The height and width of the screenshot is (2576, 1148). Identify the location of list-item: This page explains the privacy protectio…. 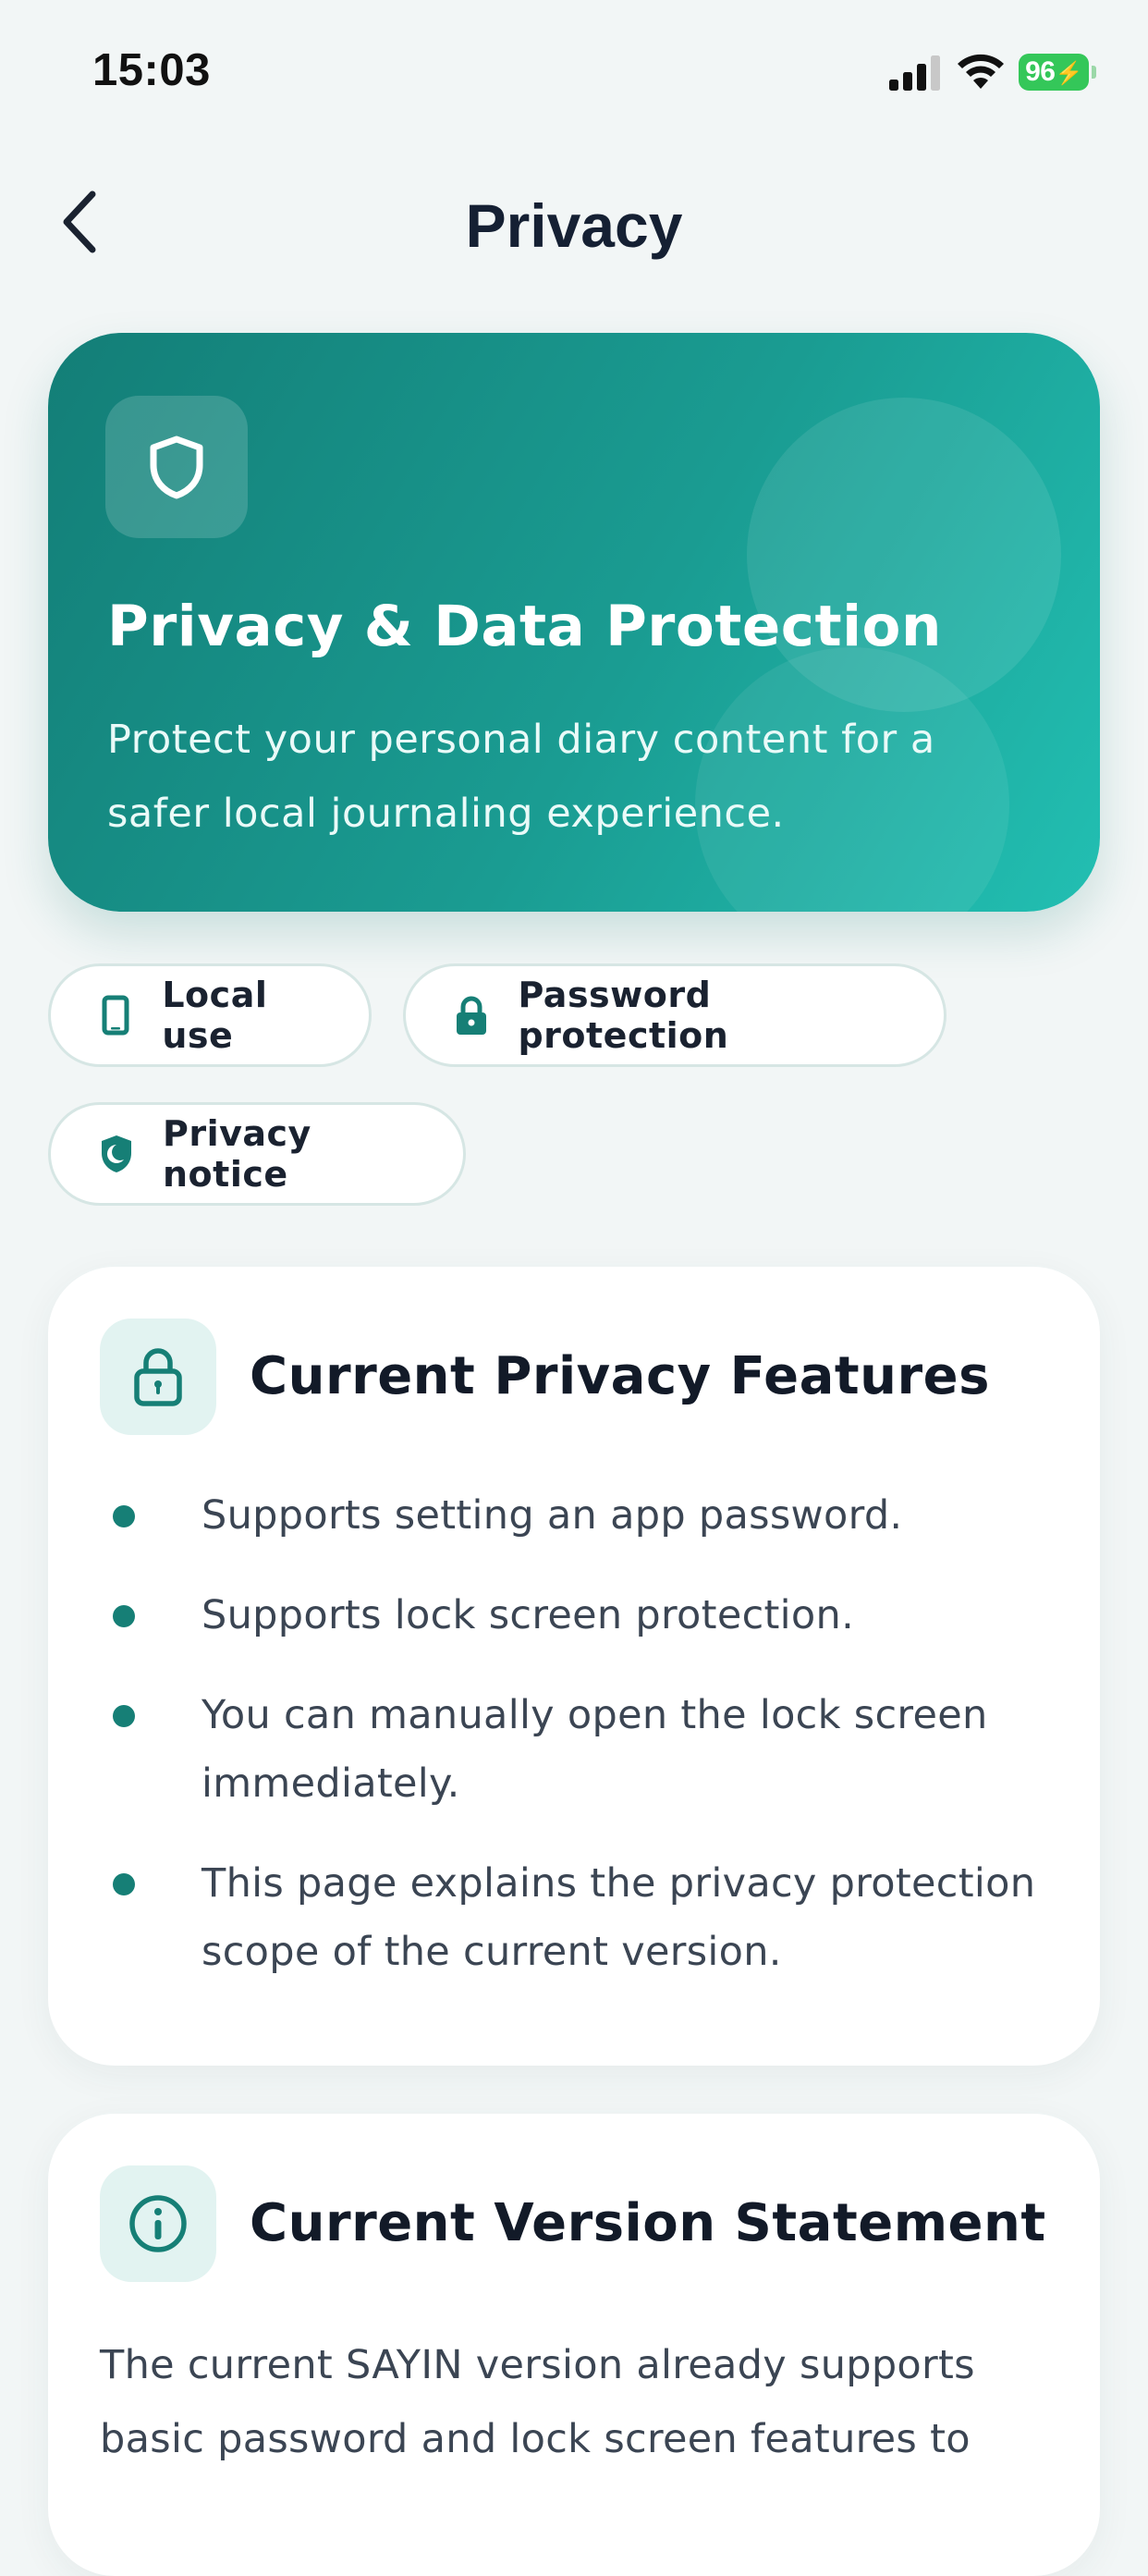
(580, 1918).